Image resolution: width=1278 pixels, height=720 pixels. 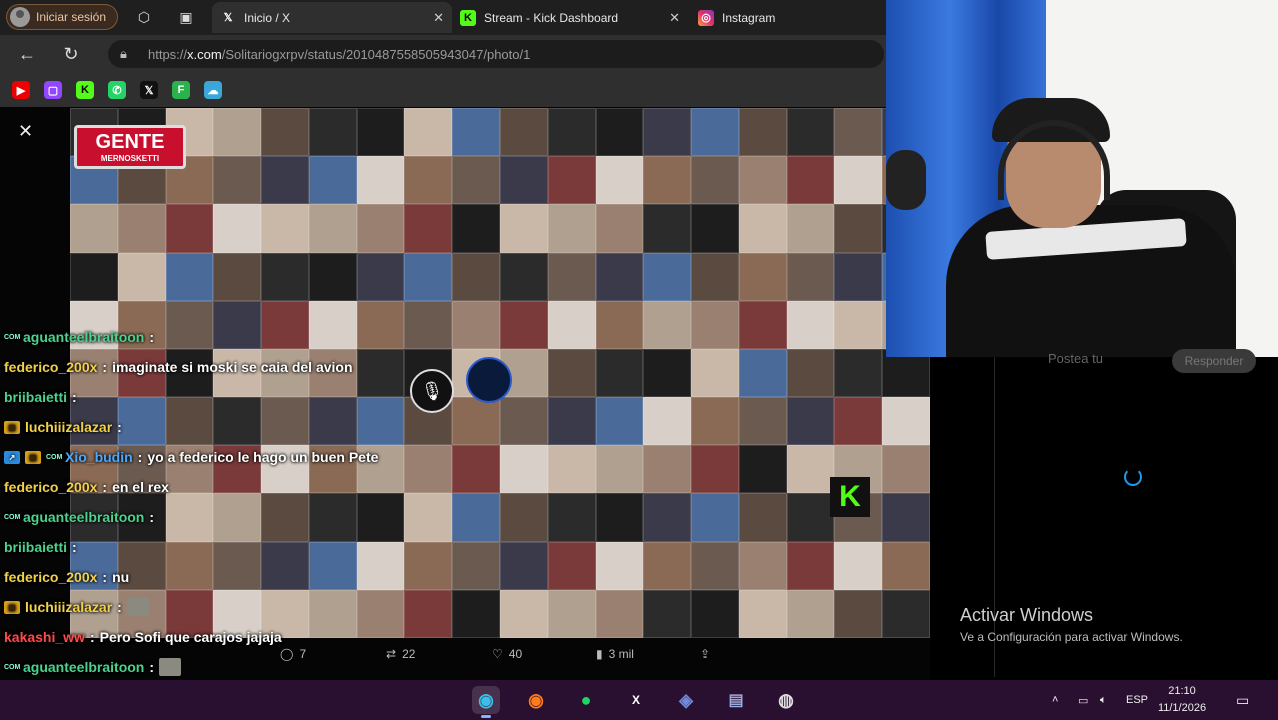 I want to click on views-button: ▮ 3 mil, so click(x=615, y=654).